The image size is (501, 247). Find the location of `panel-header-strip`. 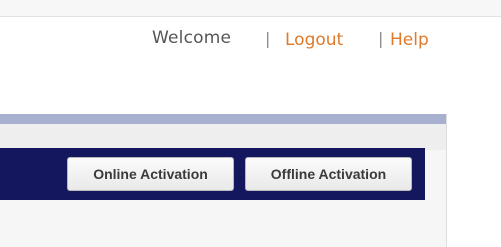

panel-header-strip is located at coordinates (223, 119).